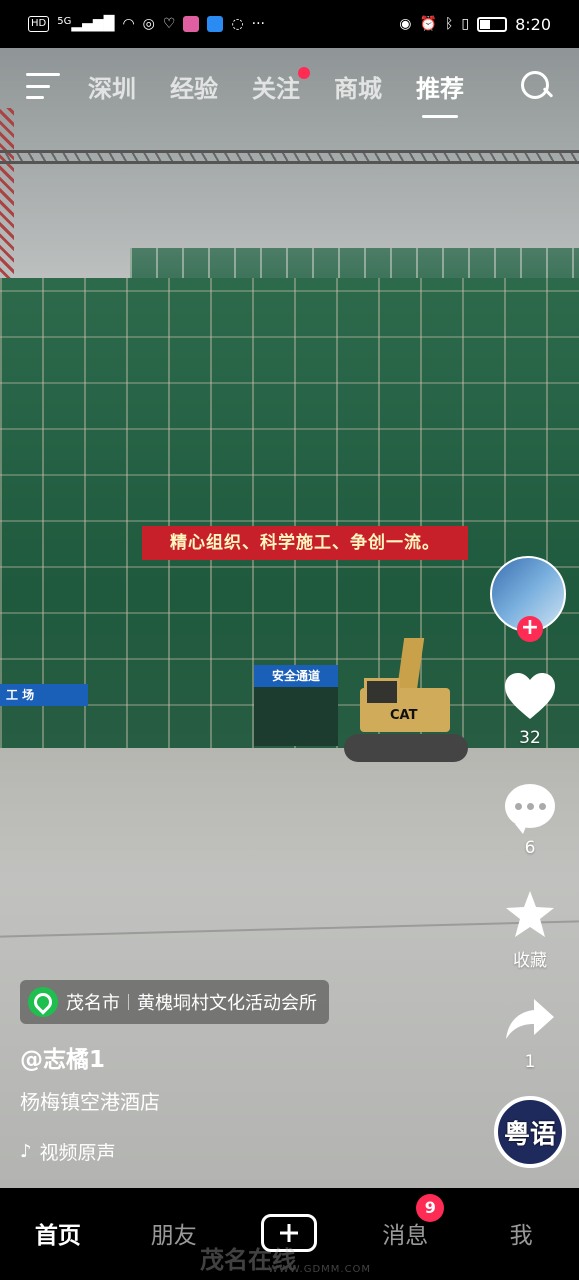 This screenshot has width=579, height=1280. Describe the element at coordinates (43, 1002) in the screenshot. I see `location-pin-icon` at that location.